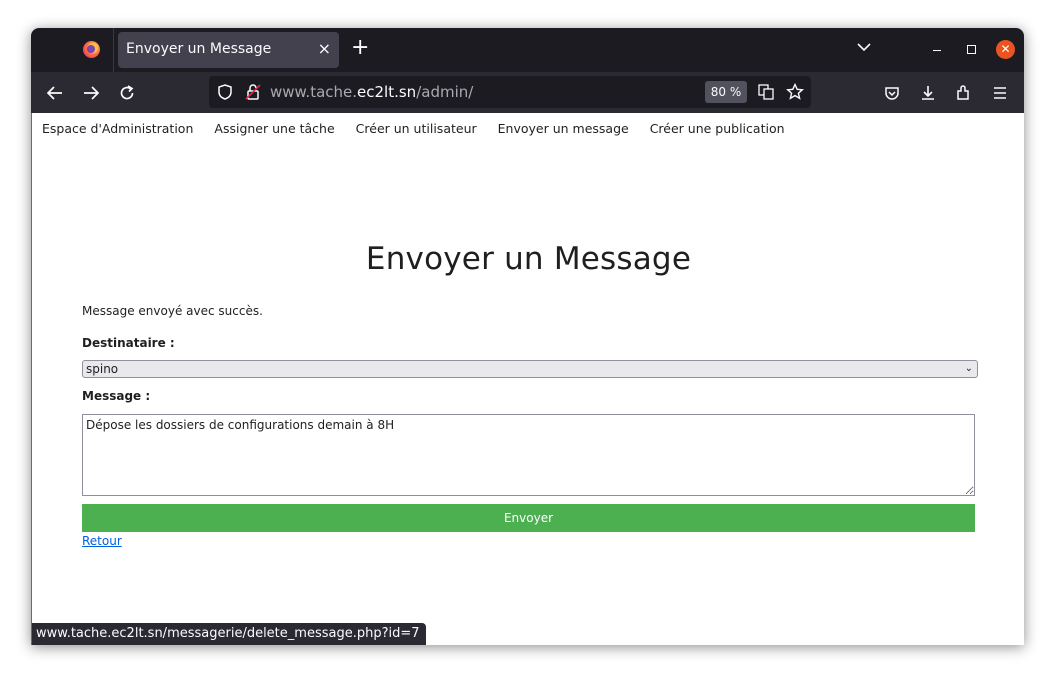 This screenshot has height=683, width=1059. What do you see at coordinates (91, 49) in the screenshot?
I see `firefox-logo-icon` at bounding box center [91, 49].